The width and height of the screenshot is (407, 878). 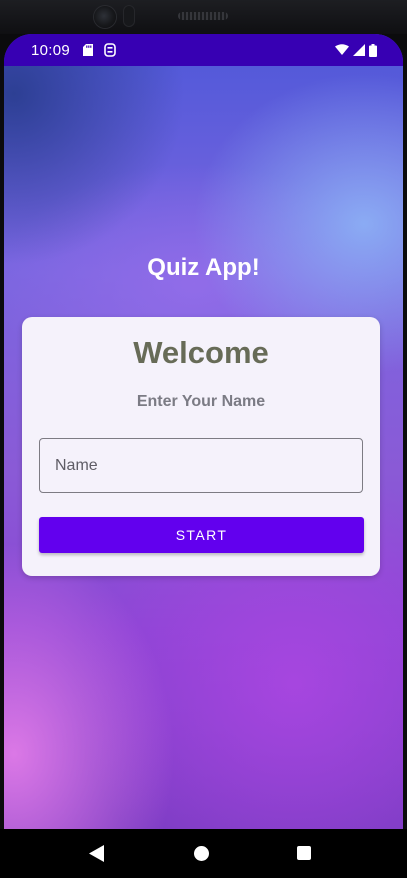 I want to click on proximity-sensor, so click(x=129, y=16).